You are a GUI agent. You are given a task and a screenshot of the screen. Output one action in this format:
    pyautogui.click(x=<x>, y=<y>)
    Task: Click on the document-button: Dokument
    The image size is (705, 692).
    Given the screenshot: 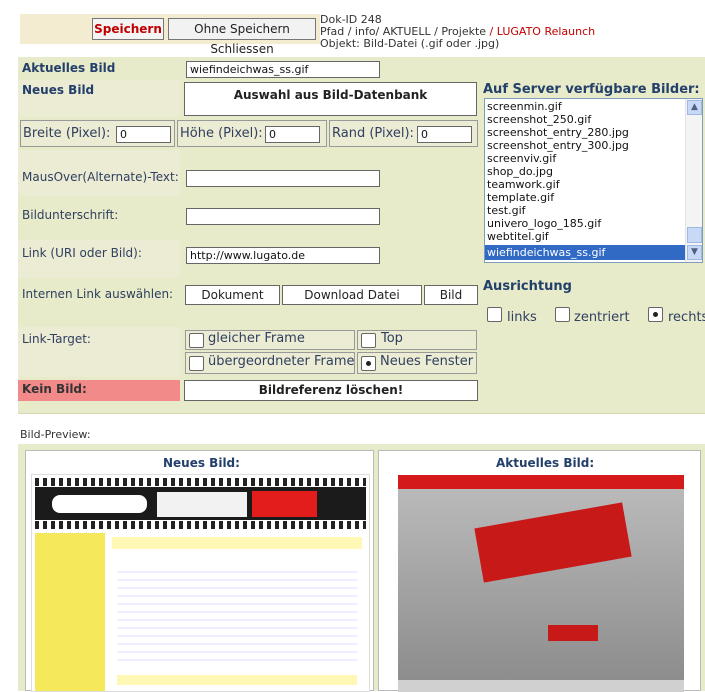 What is the action you would take?
    pyautogui.click(x=232, y=295)
    